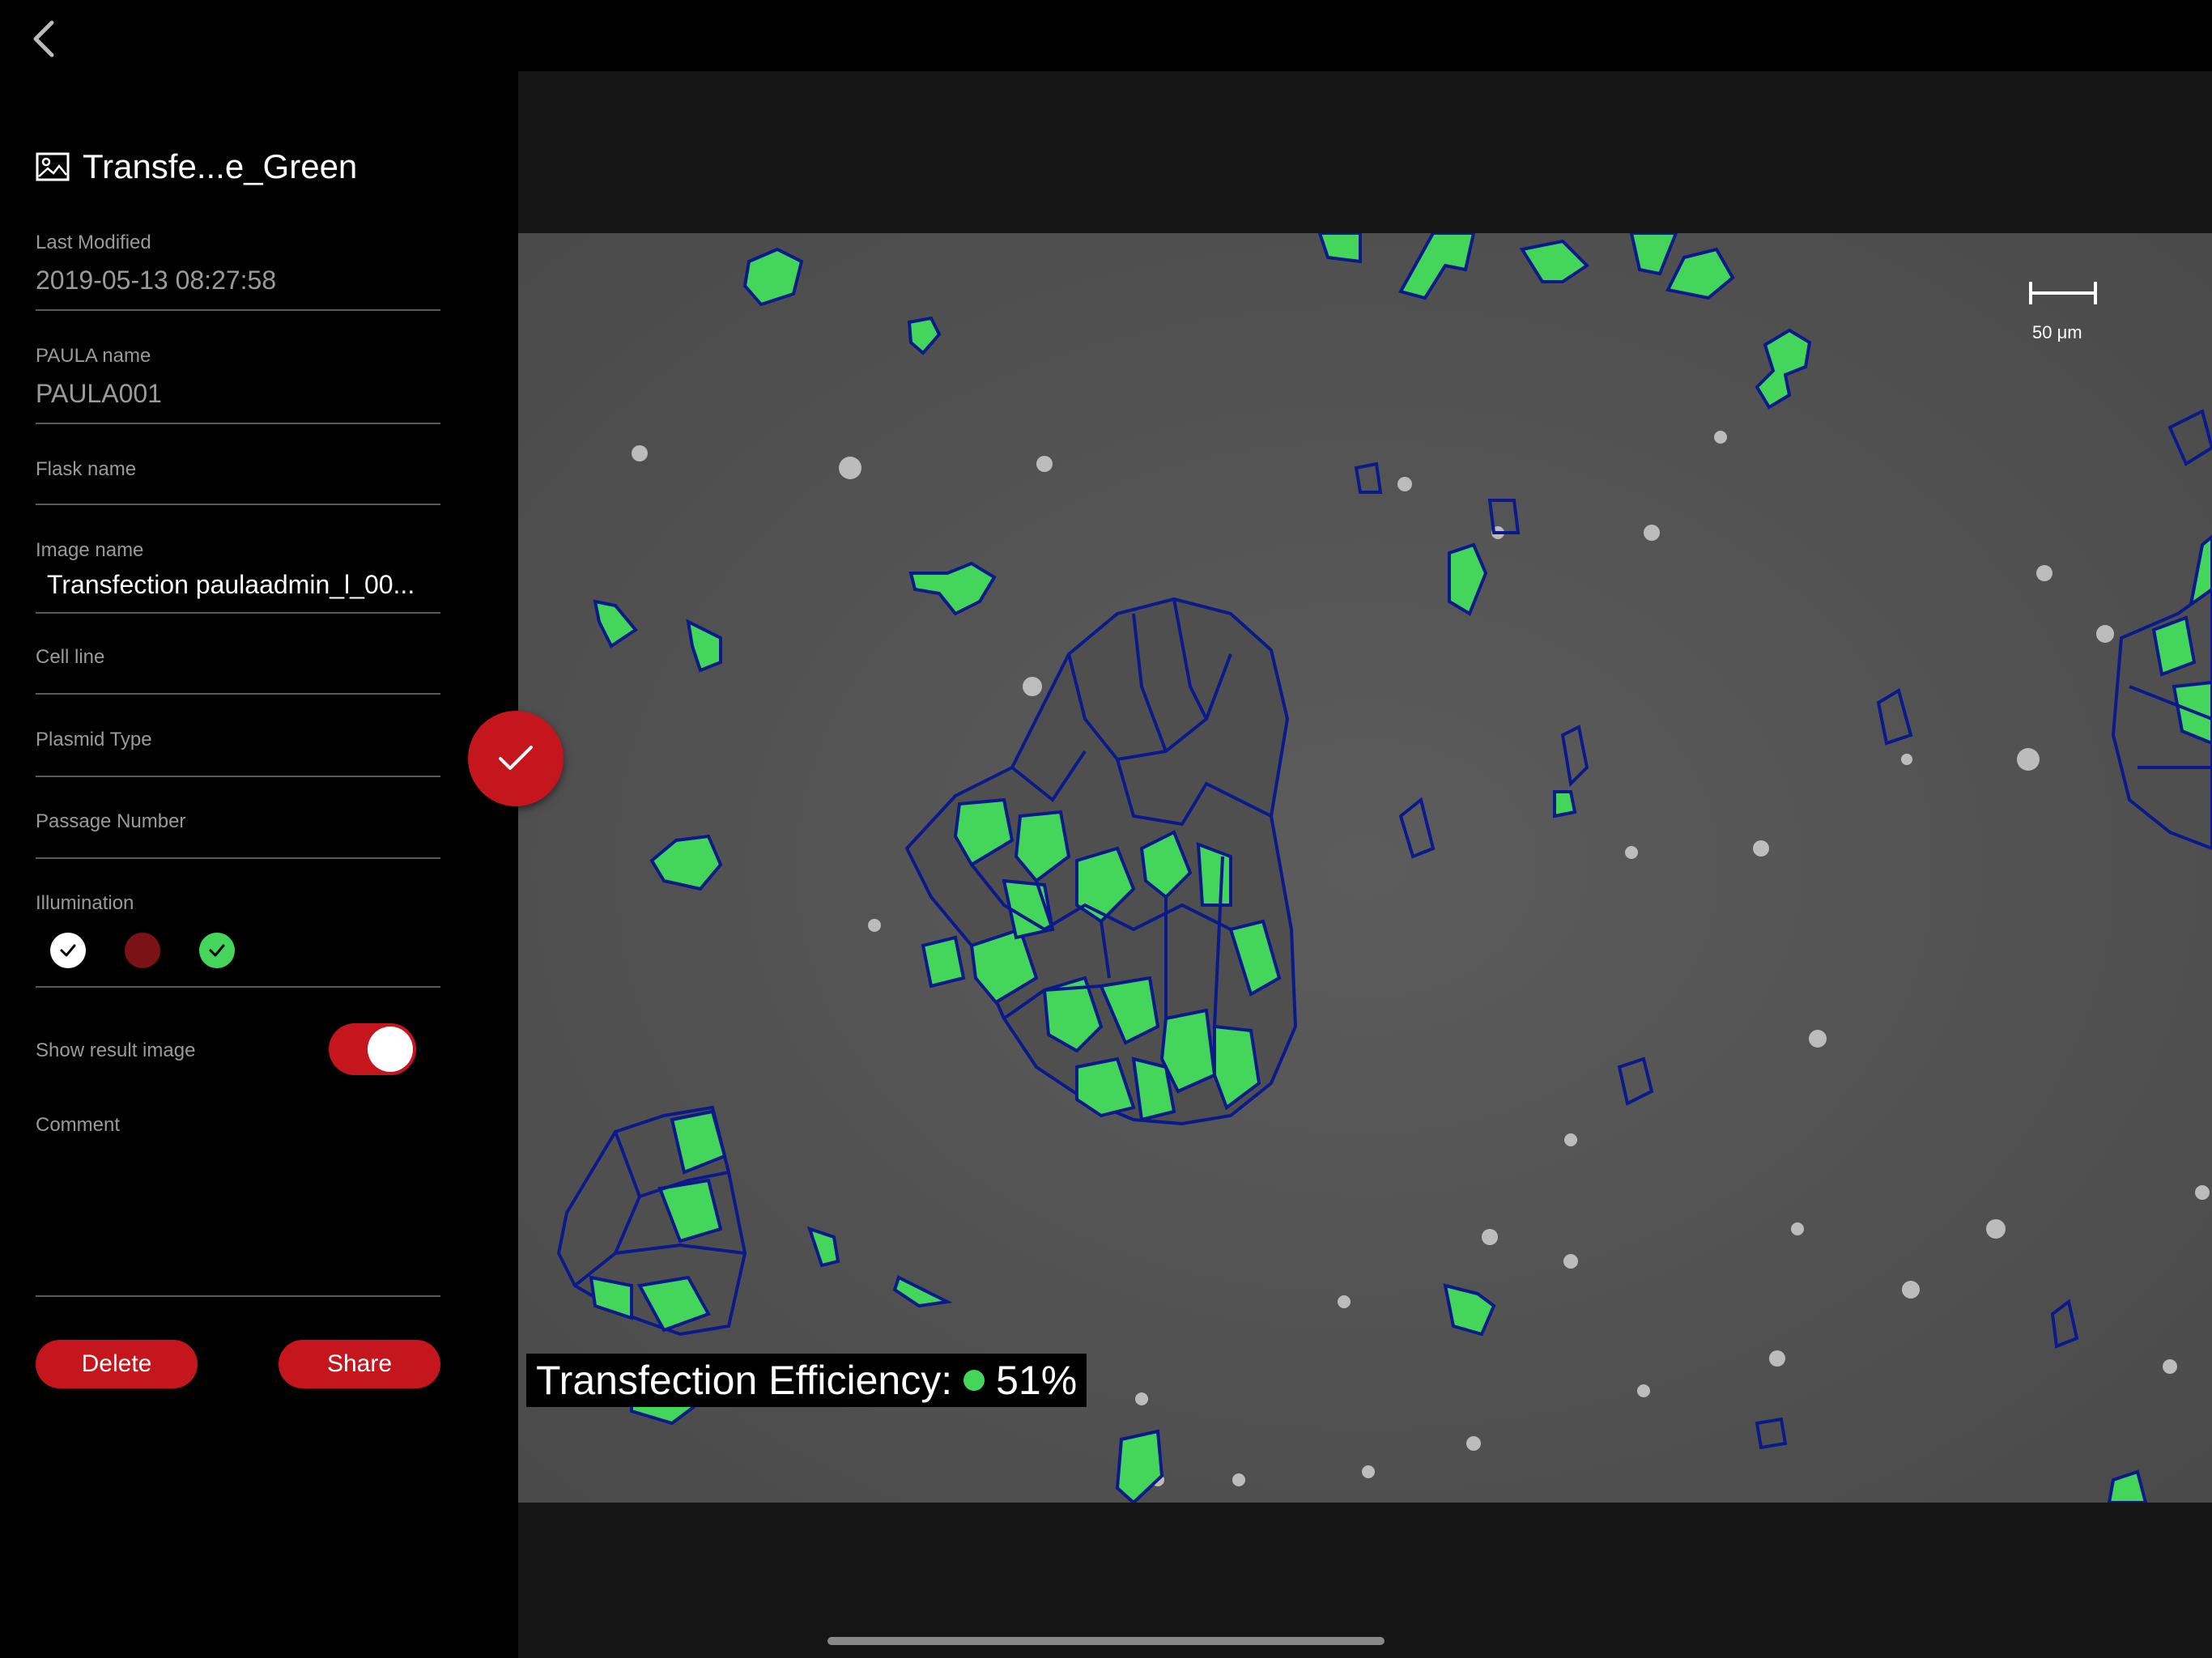 The image size is (2212, 1658). I want to click on cell-line-field: Cell line, so click(238, 670).